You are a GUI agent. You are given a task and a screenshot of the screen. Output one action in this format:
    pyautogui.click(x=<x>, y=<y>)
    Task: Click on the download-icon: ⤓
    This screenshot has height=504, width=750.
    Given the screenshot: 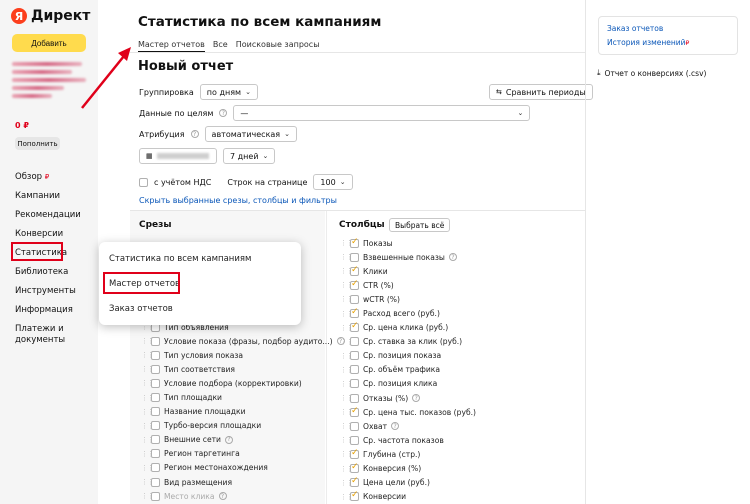 What is the action you would take?
    pyautogui.click(x=599, y=72)
    